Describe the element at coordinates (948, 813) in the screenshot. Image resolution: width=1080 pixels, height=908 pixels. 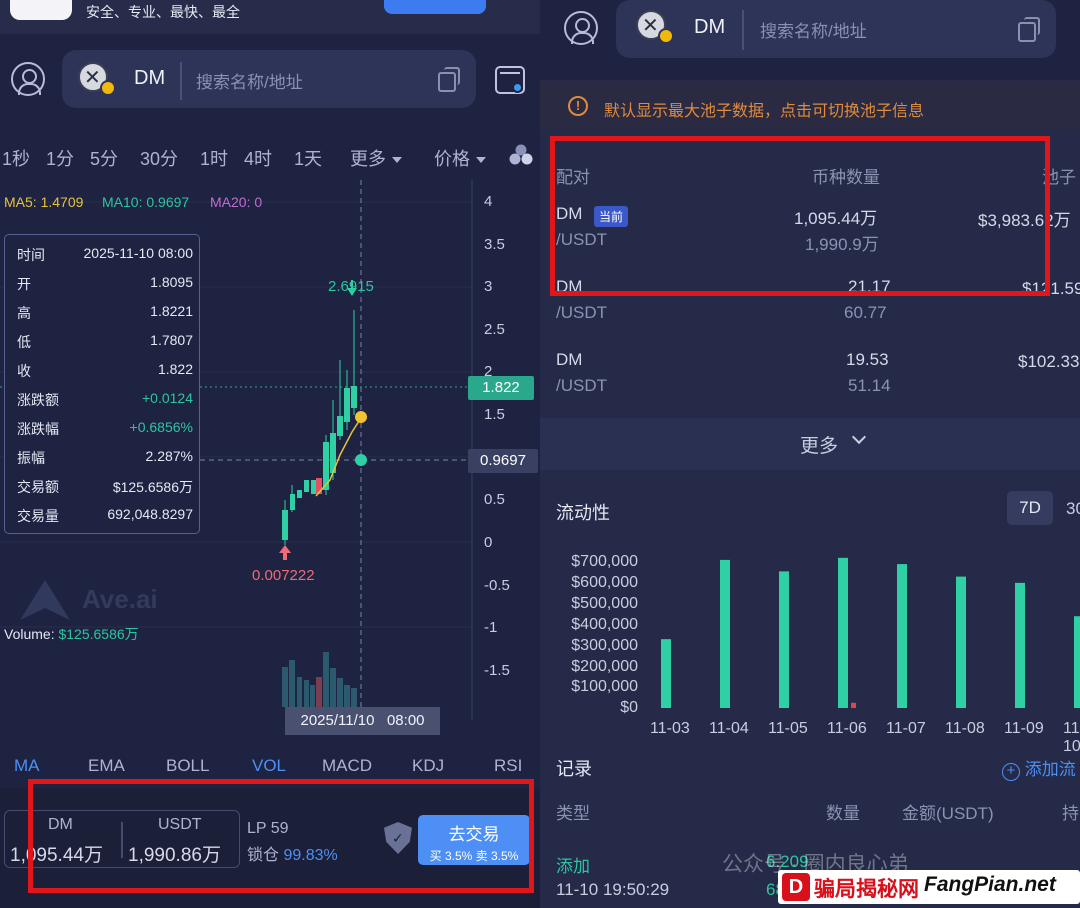
I see `rec-col-value: 金额(USDT)` at that location.